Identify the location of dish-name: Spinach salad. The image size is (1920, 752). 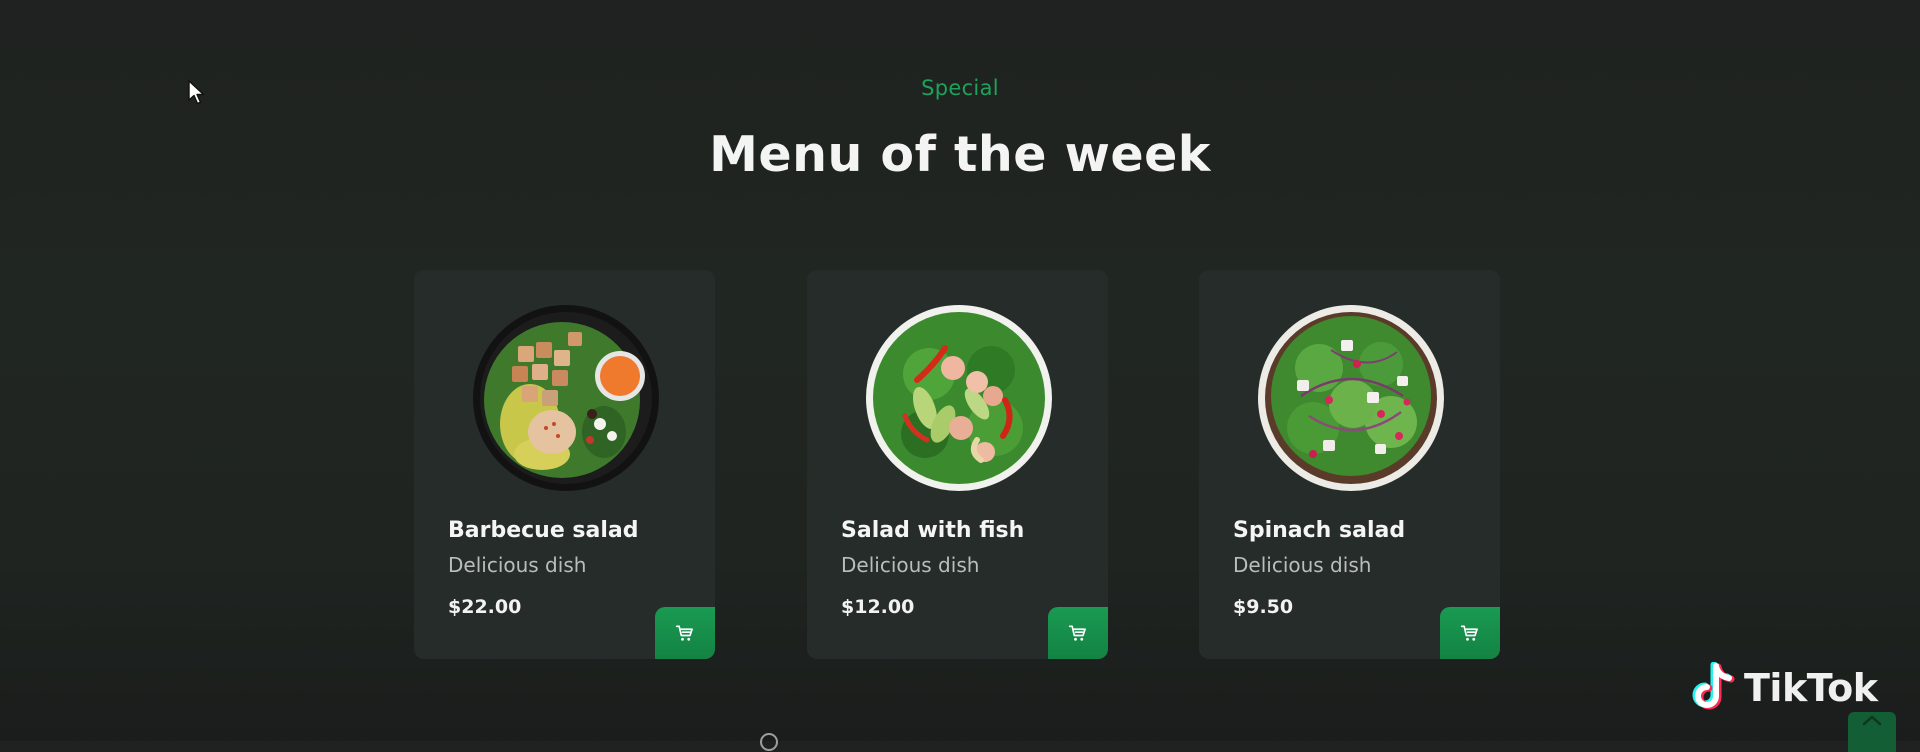
(1319, 530).